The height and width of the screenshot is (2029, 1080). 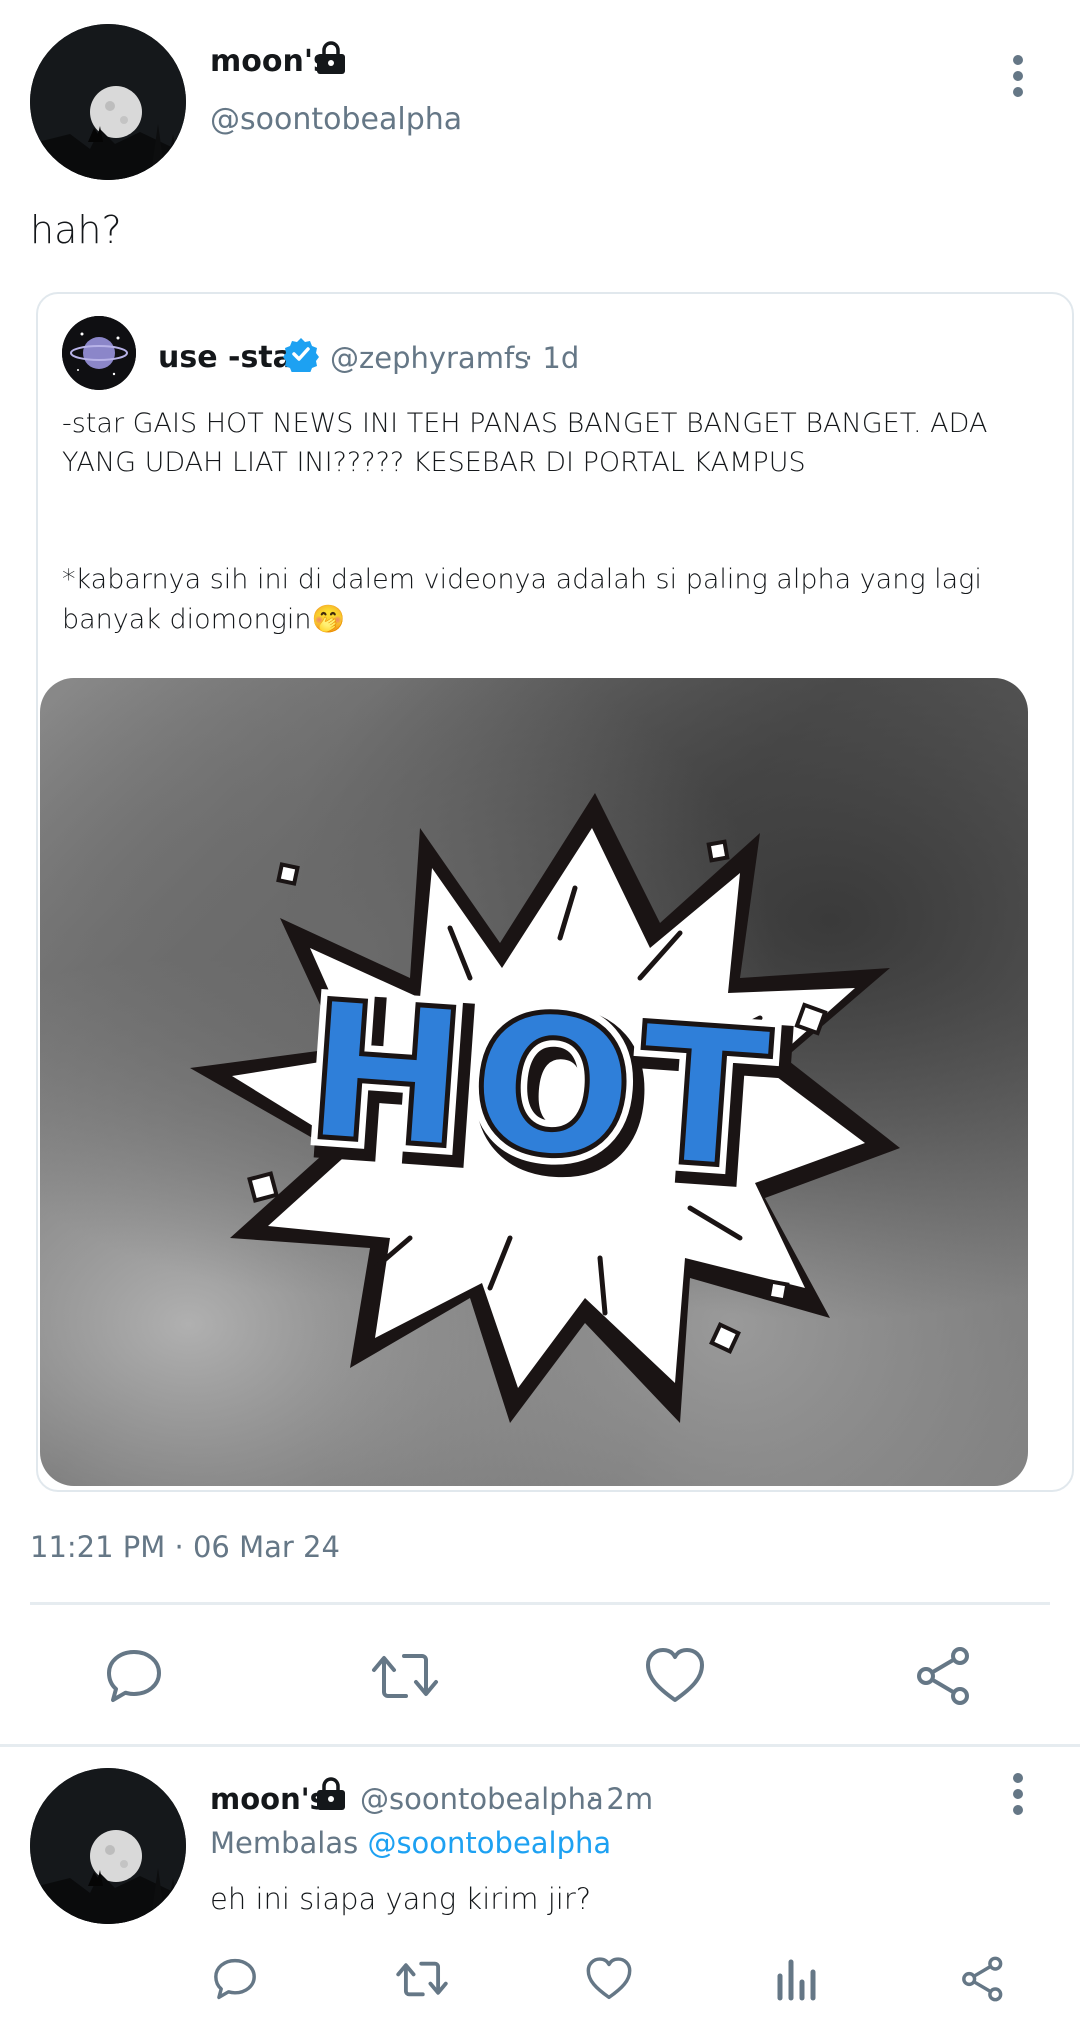 What do you see at coordinates (675, 1676) in the screenshot?
I see `heart-icon` at bounding box center [675, 1676].